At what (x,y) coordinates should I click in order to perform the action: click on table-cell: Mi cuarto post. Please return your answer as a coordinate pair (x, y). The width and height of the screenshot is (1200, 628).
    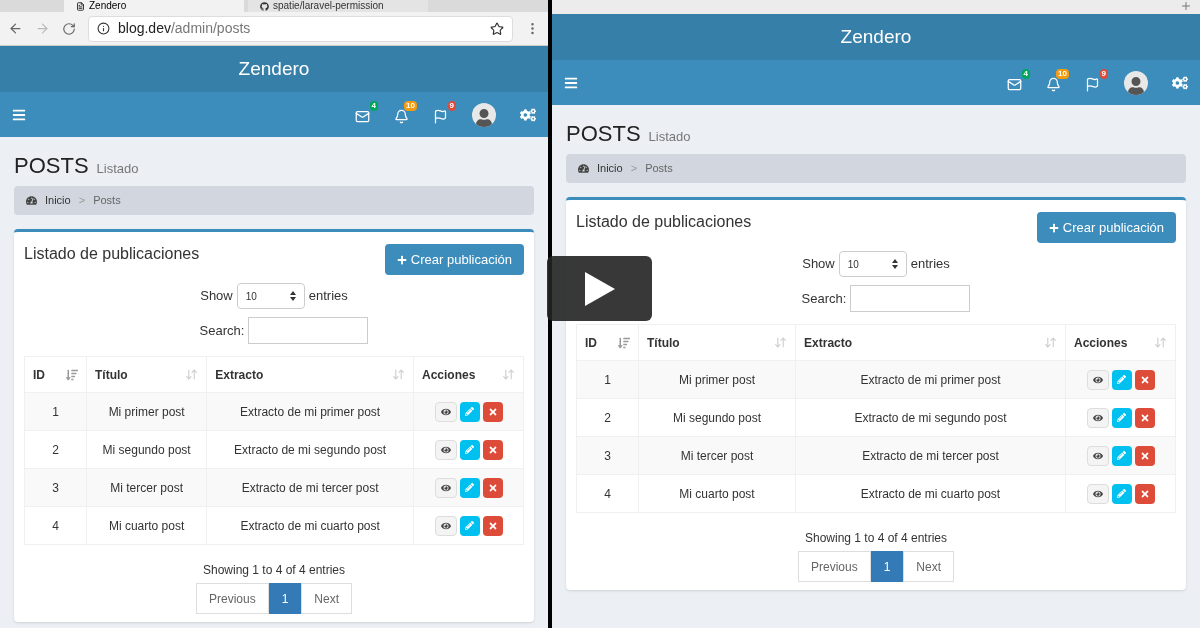
    Looking at the image, I should click on (146, 525).